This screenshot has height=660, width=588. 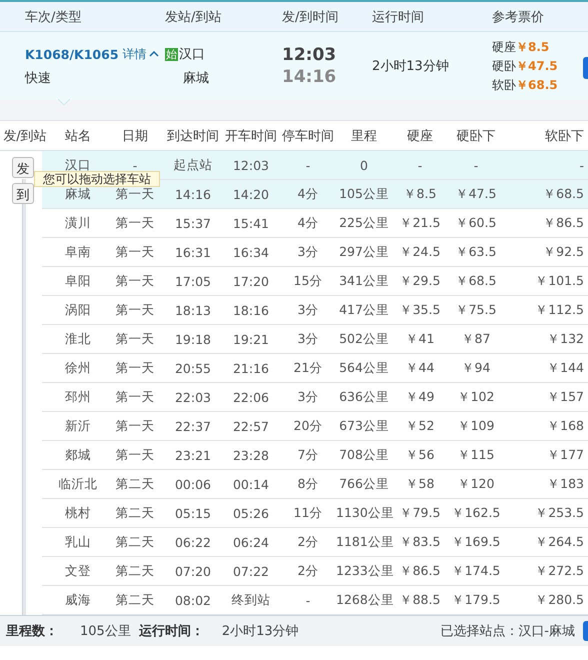 What do you see at coordinates (135, 136) in the screenshot?
I see `column-header: 日期` at bounding box center [135, 136].